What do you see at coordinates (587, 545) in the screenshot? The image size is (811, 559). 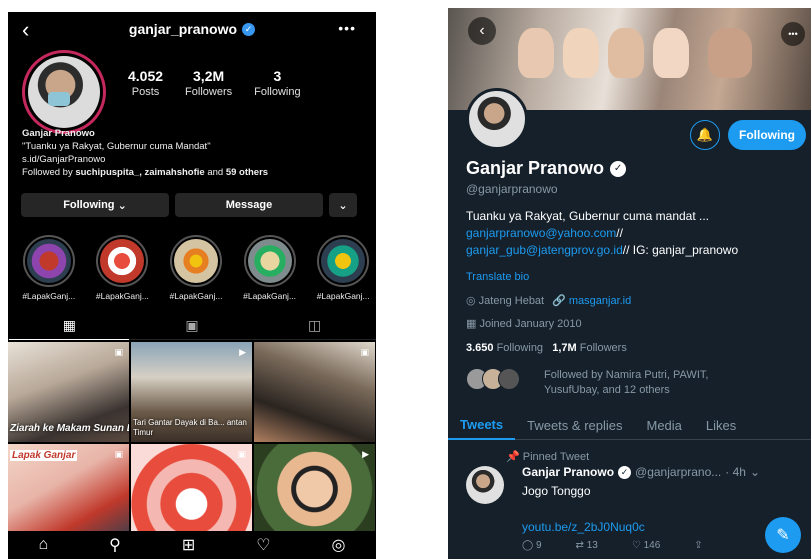 I see `retweet-button: ⇄ 13` at bounding box center [587, 545].